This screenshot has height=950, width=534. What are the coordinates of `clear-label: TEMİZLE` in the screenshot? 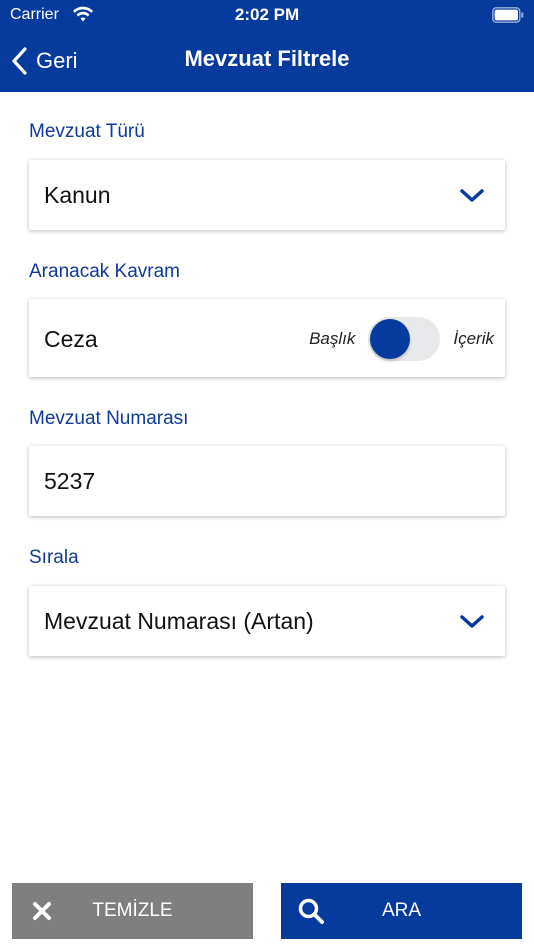 It's located at (132, 910).